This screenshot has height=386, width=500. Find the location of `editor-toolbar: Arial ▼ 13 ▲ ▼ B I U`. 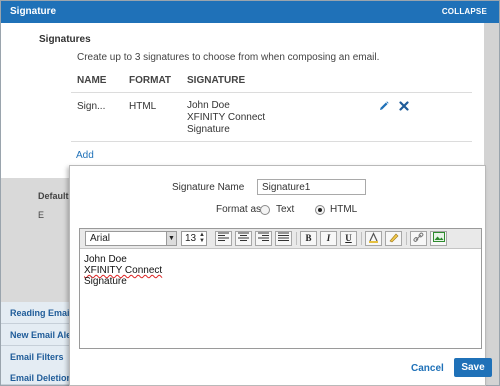

editor-toolbar: Arial ▼ 13 ▲ ▼ B I U is located at coordinates (280, 239).